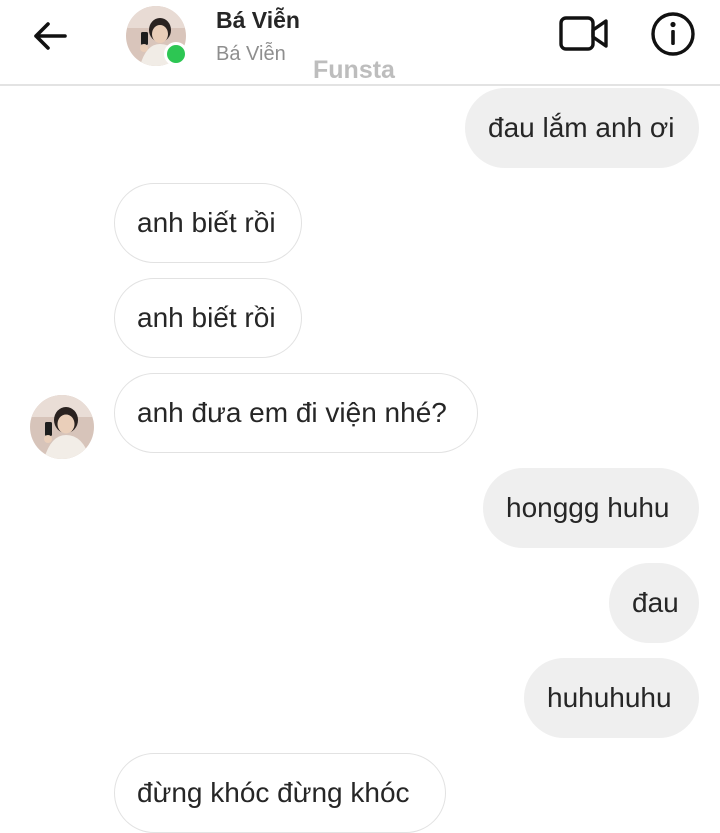  Describe the element at coordinates (157, 36) in the screenshot. I see `contact-avatar` at that location.